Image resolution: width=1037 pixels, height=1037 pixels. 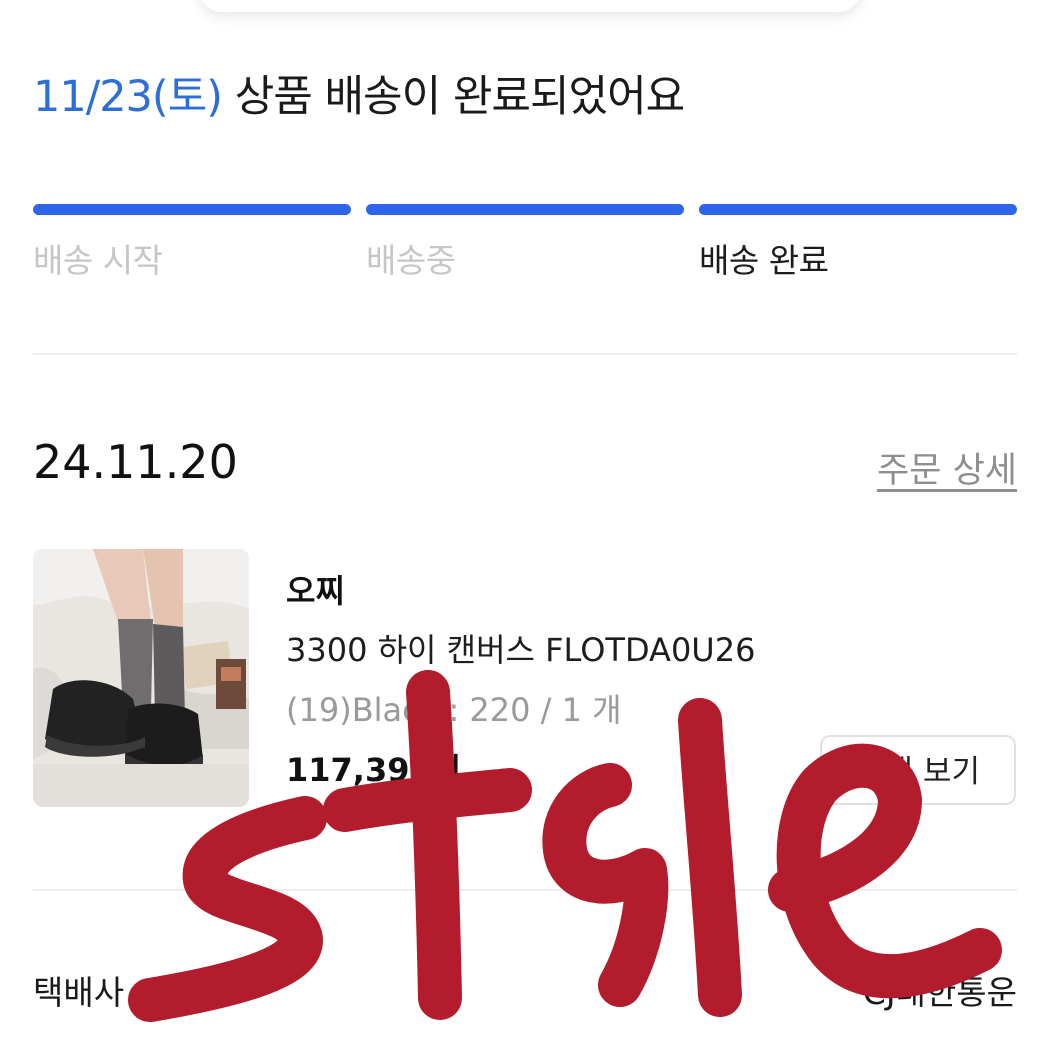 I want to click on courier-label: 택배사, so click(x=79, y=992).